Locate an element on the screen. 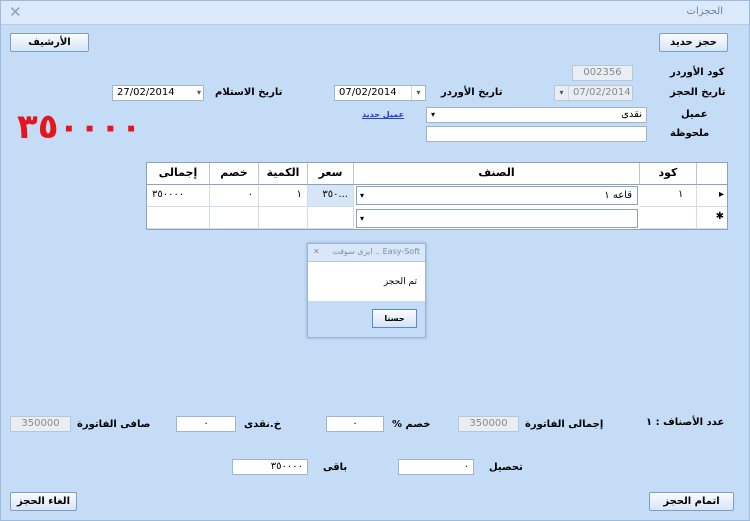 The height and width of the screenshot is (521, 750). order-code-field: 002356 is located at coordinates (602, 73).